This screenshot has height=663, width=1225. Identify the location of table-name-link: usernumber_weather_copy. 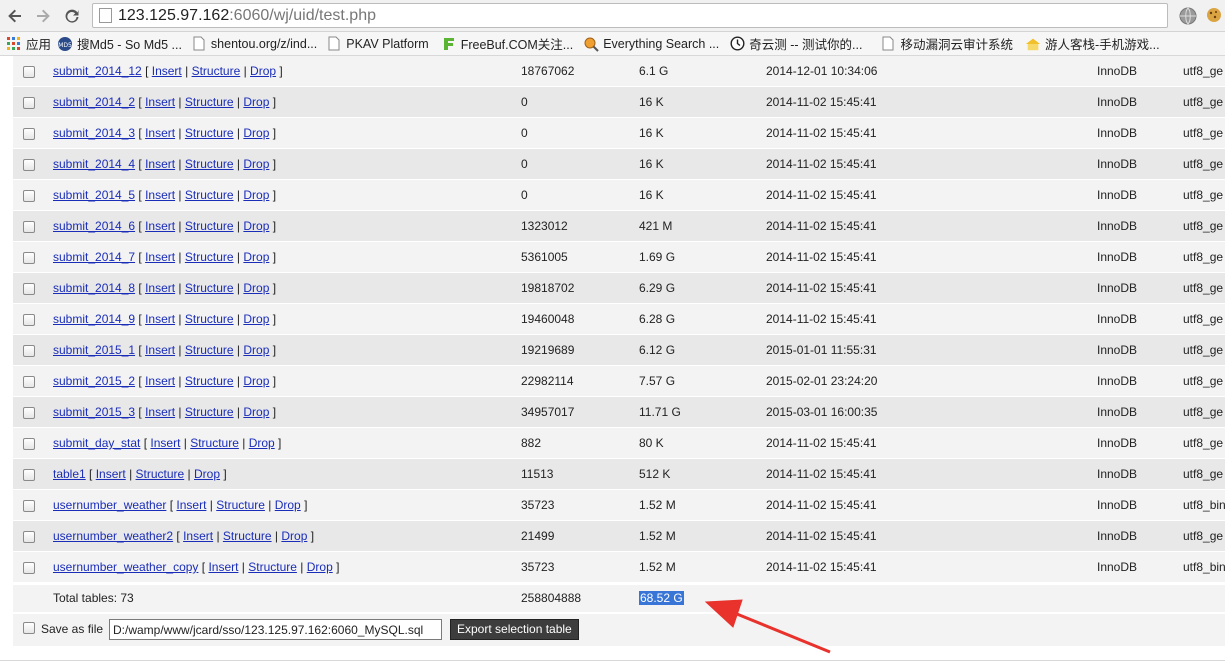
(125, 567).